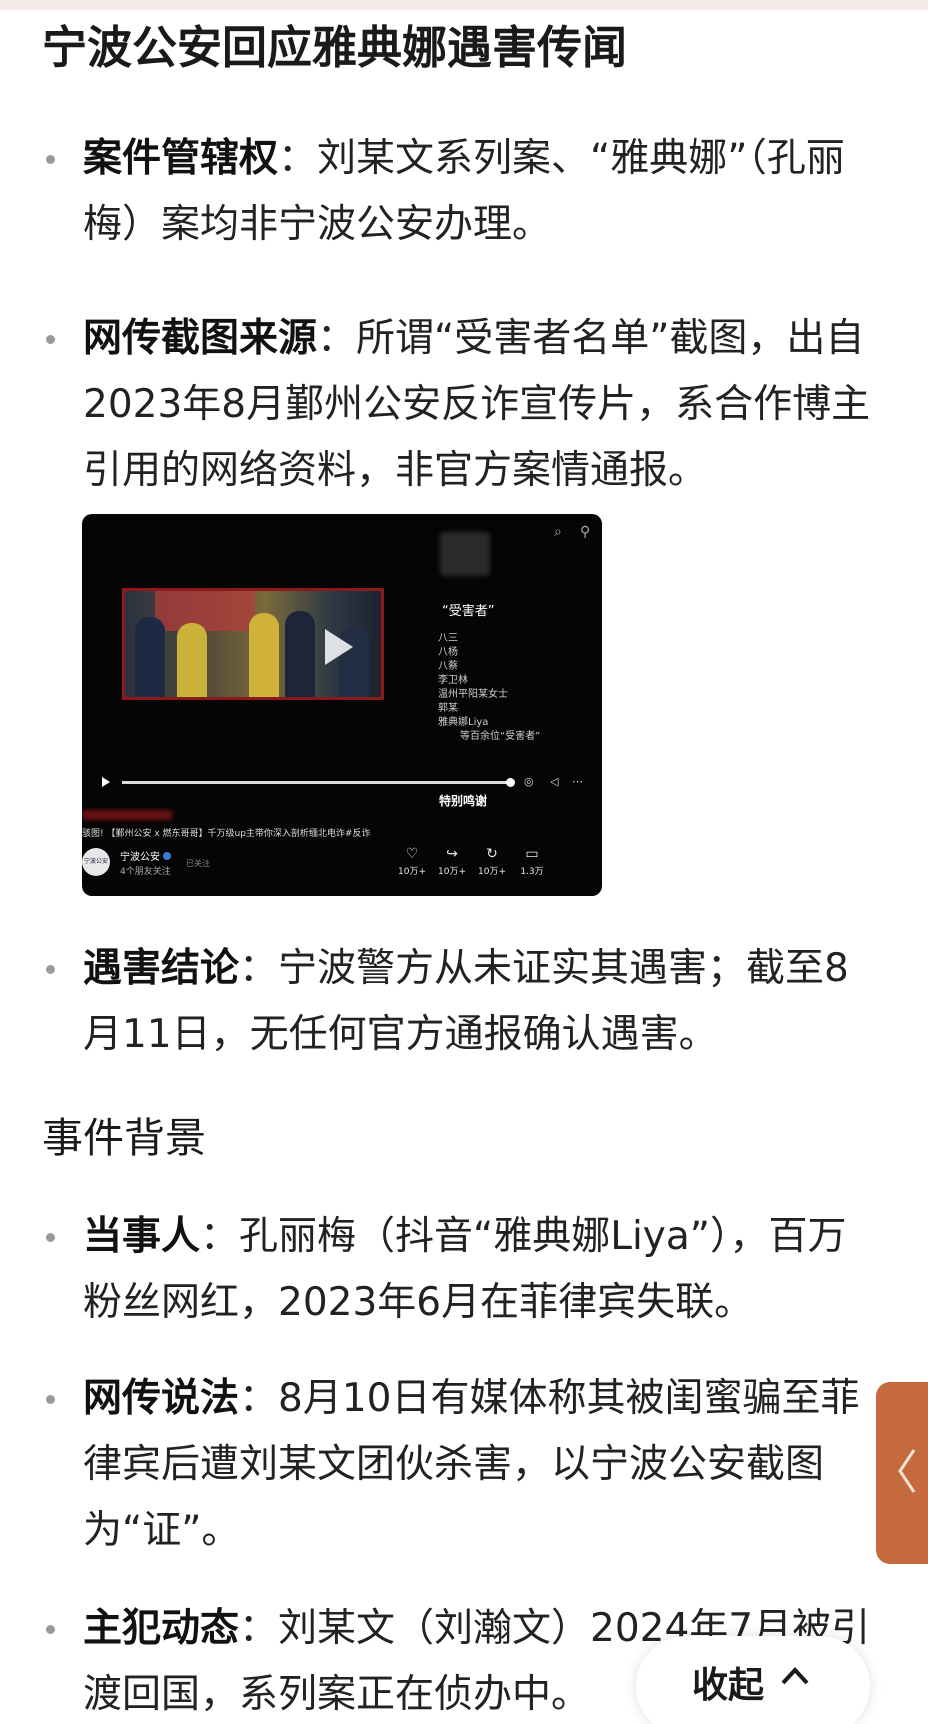 This screenshot has height=1724, width=928. I want to click on victim-name: 八三, so click(448, 638).